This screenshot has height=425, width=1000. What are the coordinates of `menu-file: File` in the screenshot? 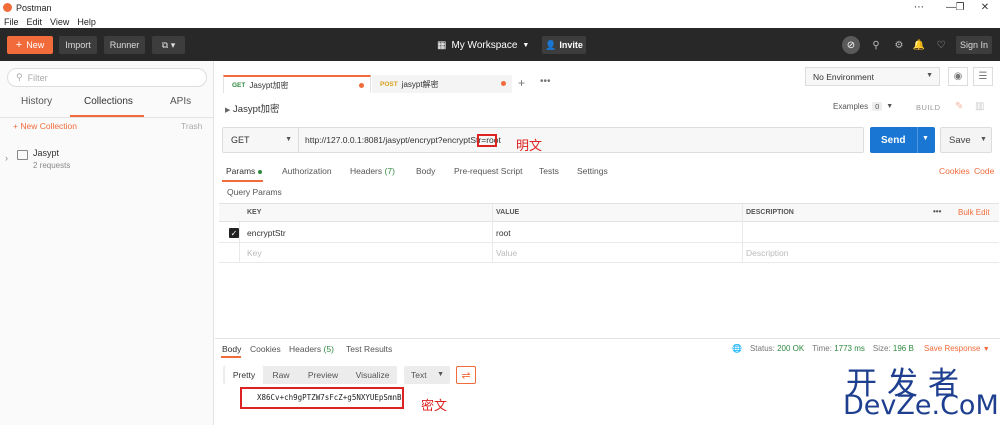 It's located at (11, 22).